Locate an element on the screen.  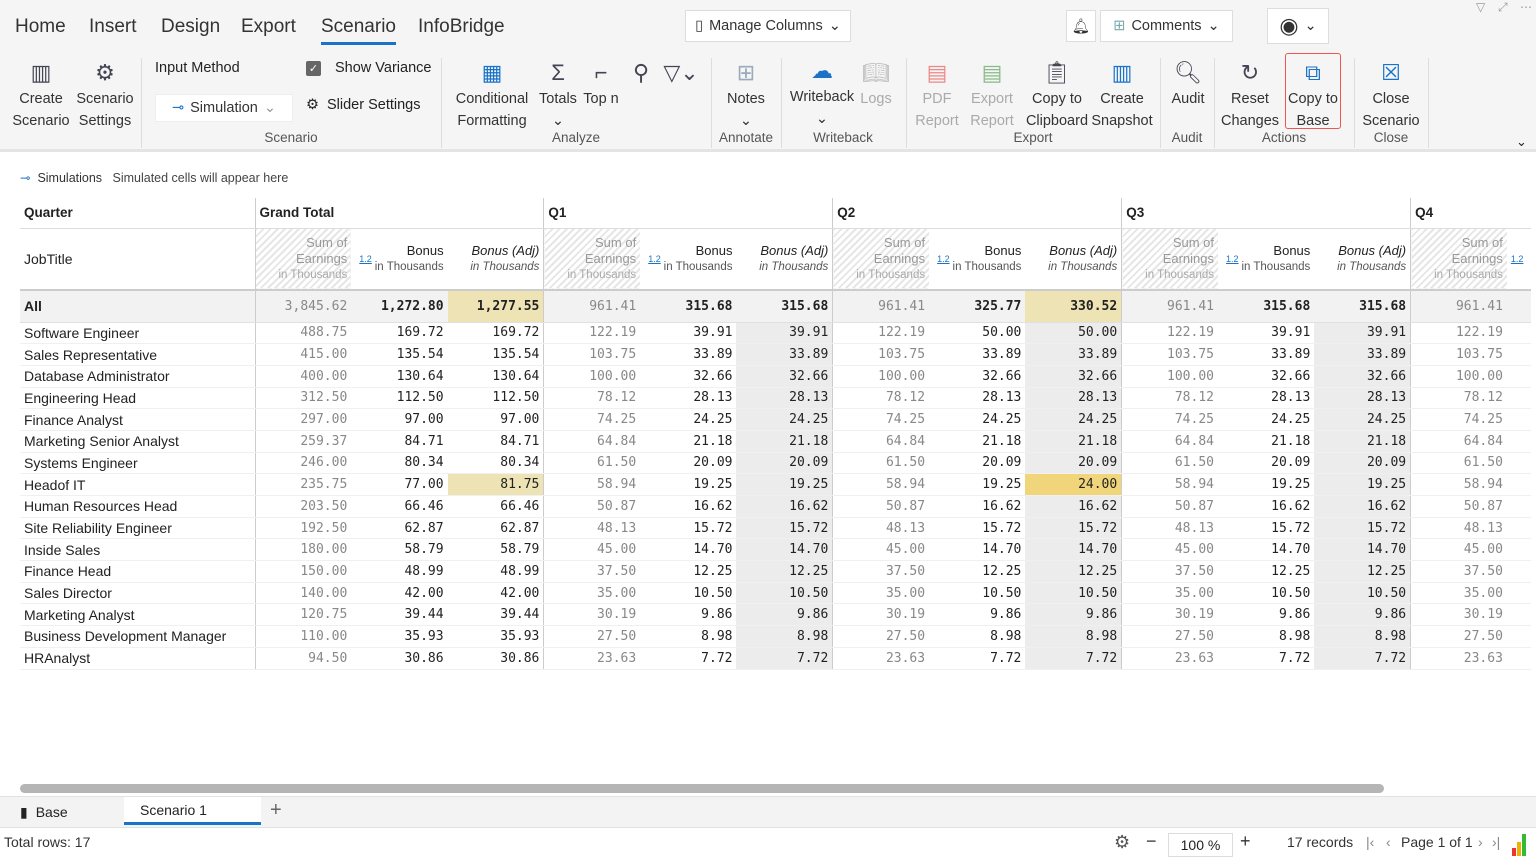
group-header-q2: Q2 is located at coordinates (977, 213).